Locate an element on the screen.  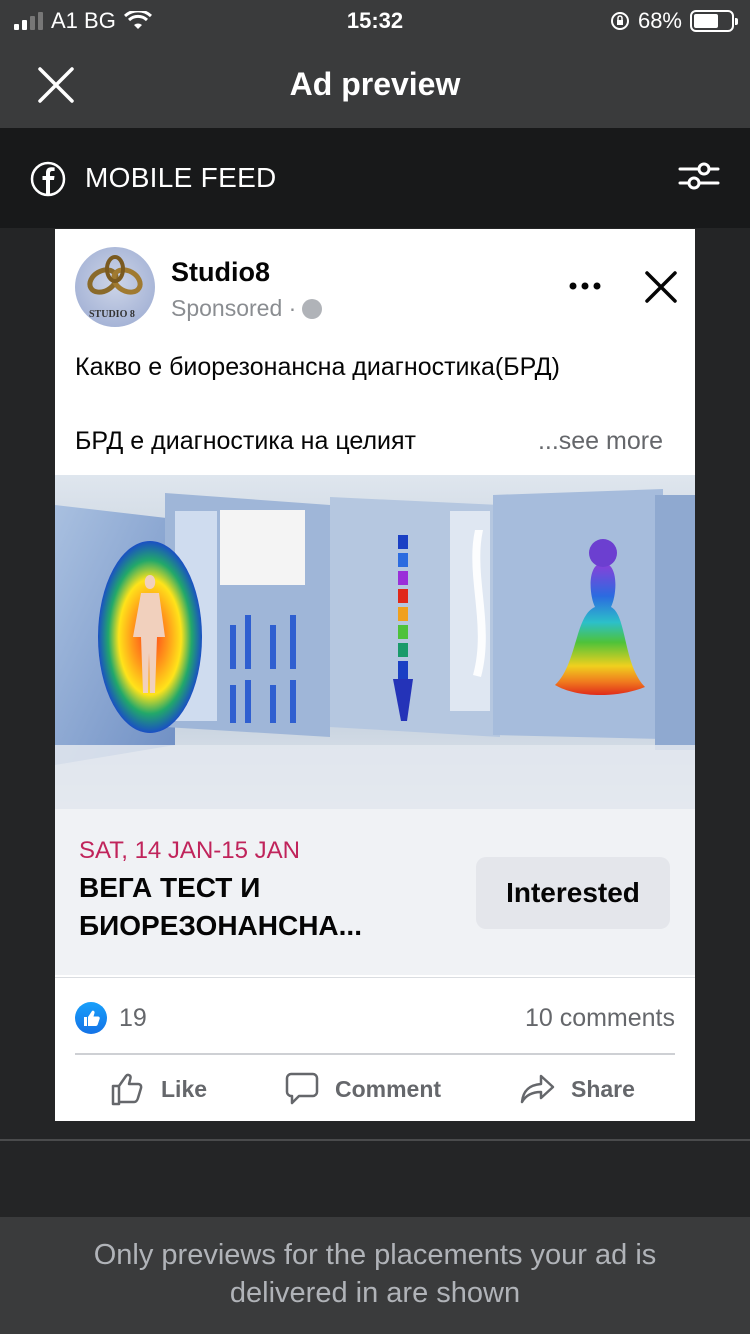
battery-icon is located at coordinates (714, 21).